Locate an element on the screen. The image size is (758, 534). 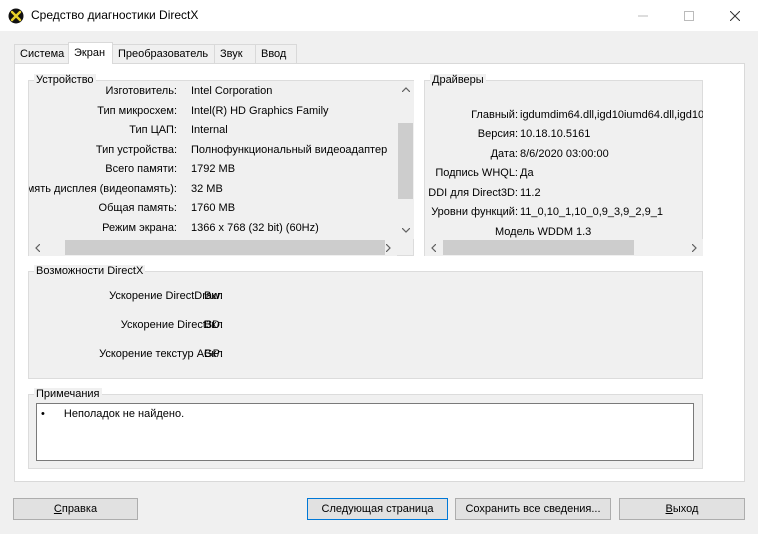
maximize-button is located at coordinates (689, 15).